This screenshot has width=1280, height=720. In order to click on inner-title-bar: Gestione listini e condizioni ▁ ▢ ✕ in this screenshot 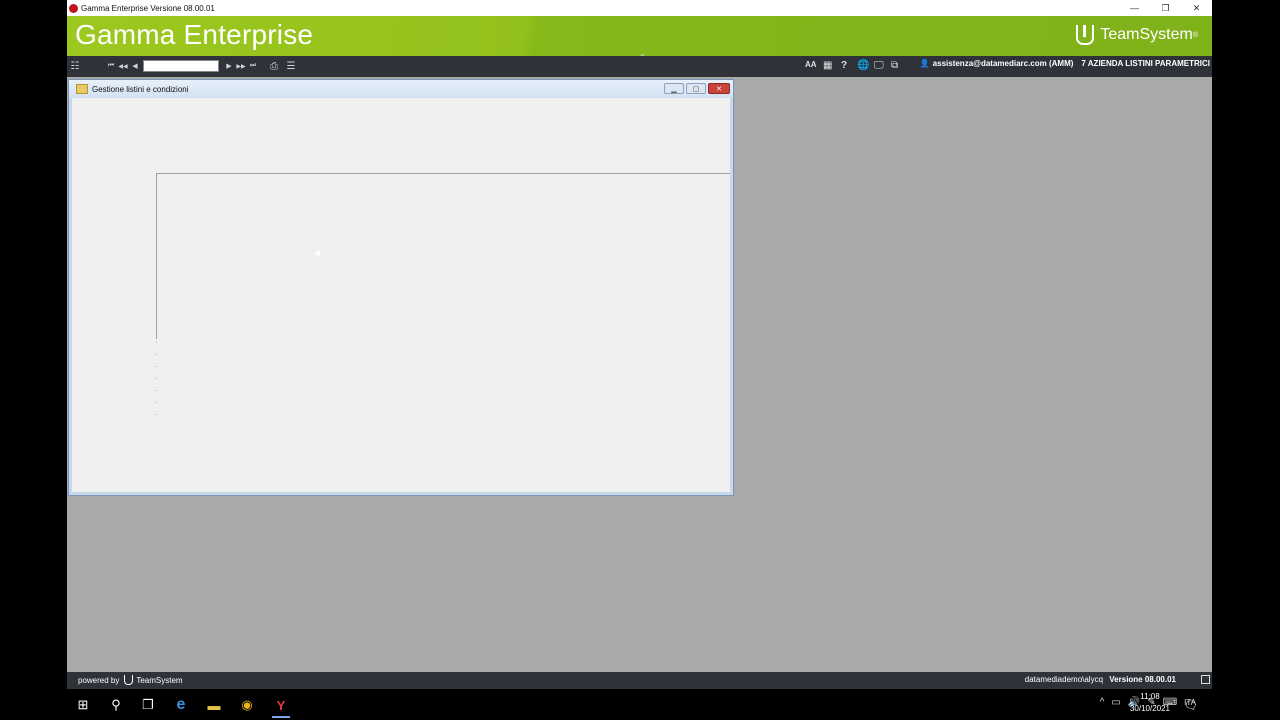, I will do `click(401, 89)`.